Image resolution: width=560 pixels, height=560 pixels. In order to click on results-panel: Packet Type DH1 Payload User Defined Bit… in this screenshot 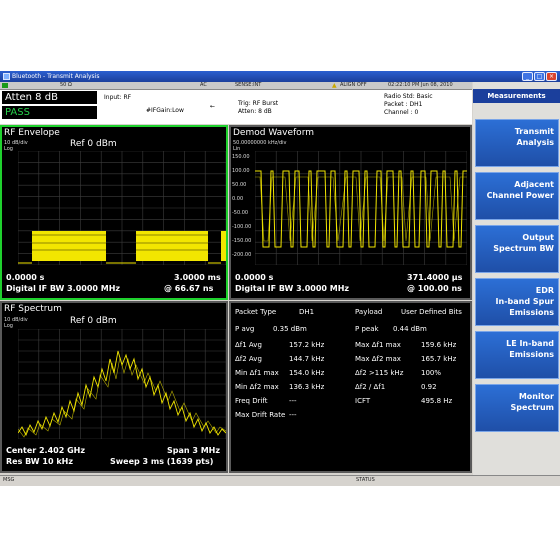, I will do `click(350, 387)`.